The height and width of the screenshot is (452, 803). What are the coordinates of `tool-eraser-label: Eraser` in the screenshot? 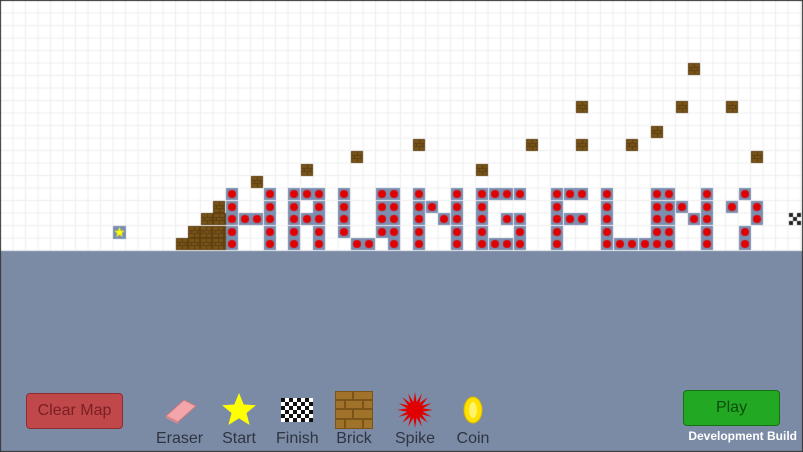 It's located at (180, 438).